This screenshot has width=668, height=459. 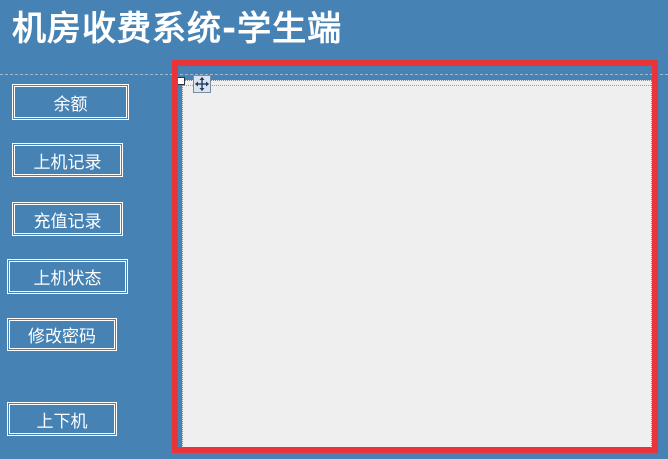 What do you see at coordinates (62, 419) in the screenshot?
I see `toggle-machine-button: 上下机` at bounding box center [62, 419].